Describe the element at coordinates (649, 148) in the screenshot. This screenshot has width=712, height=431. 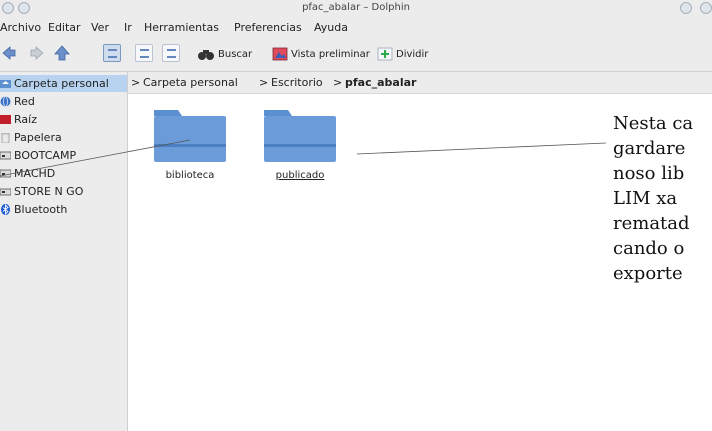
I see `annotation-line: gardare` at that location.